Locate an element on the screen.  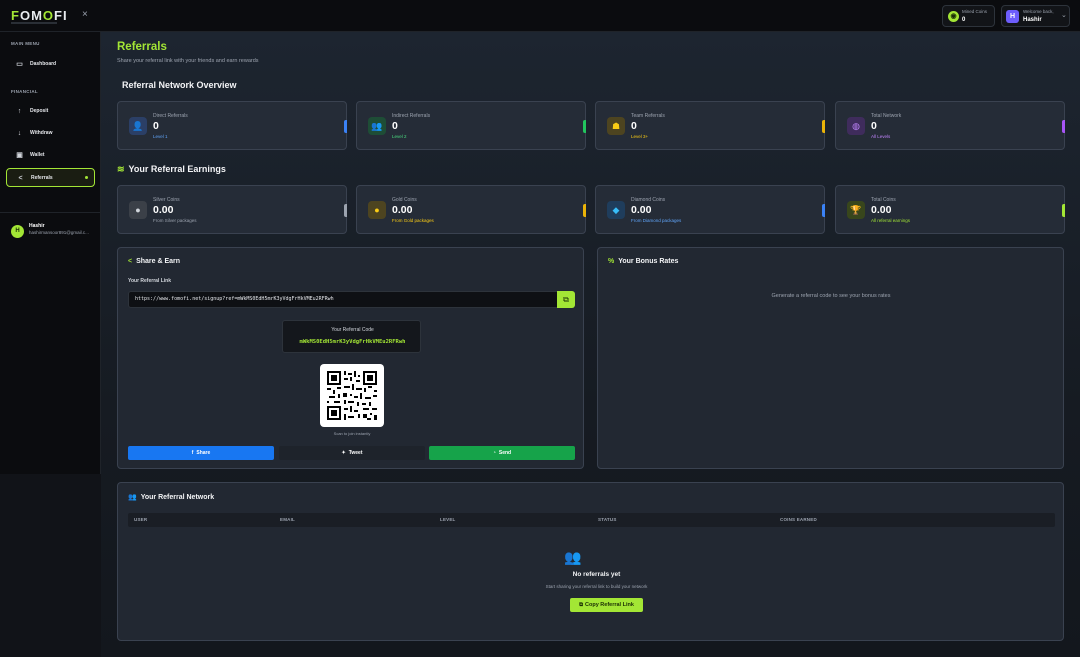
wallet-icon: ▣ is located at coordinates (19, 155).